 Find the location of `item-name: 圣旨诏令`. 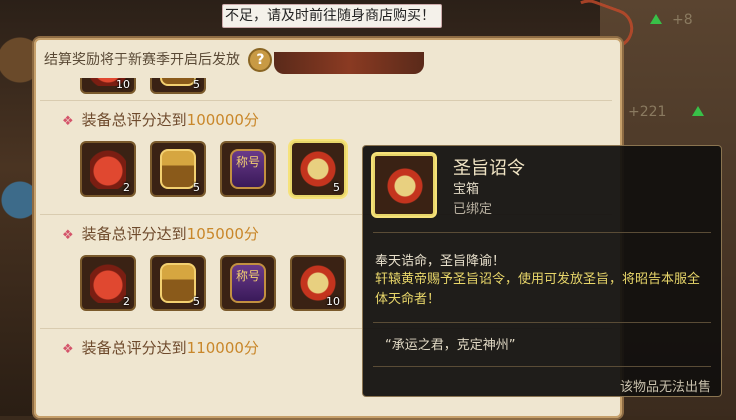

item-name: 圣旨诏令 is located at coordinates (489, 168).